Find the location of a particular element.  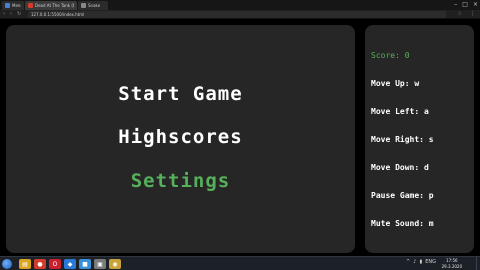

app-icon: ■ is located at coordinates (85, 264).